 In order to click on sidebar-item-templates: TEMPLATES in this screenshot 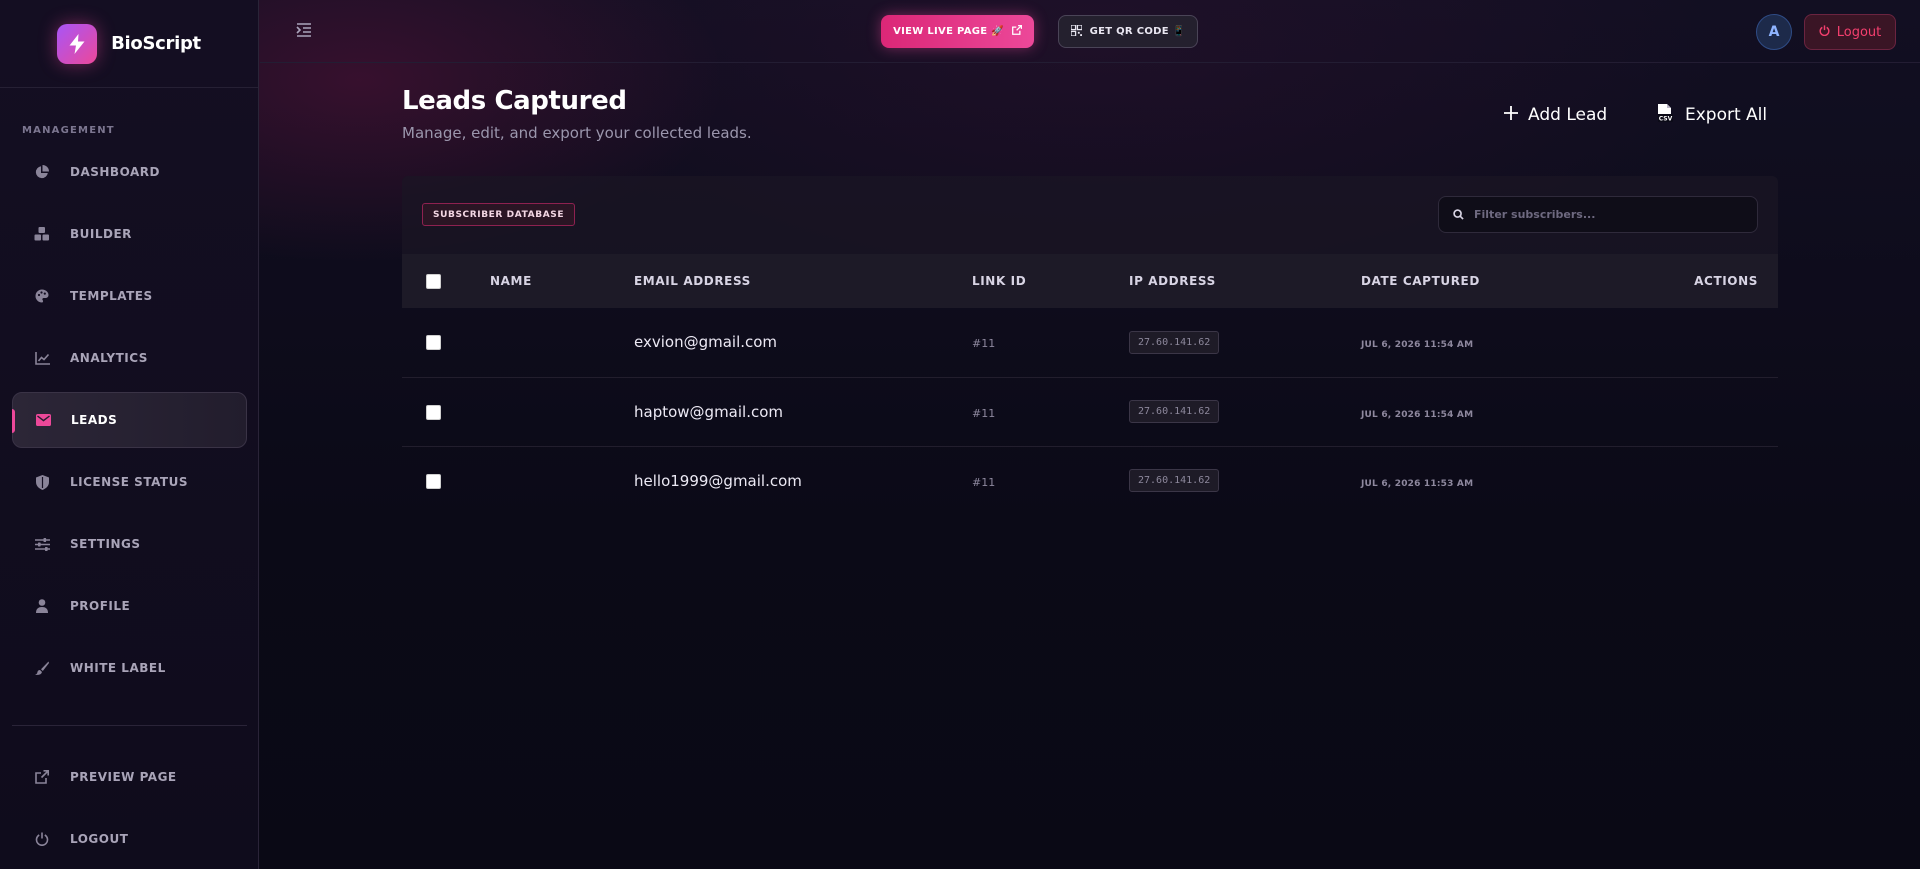, I will do `click(129, 296)`.